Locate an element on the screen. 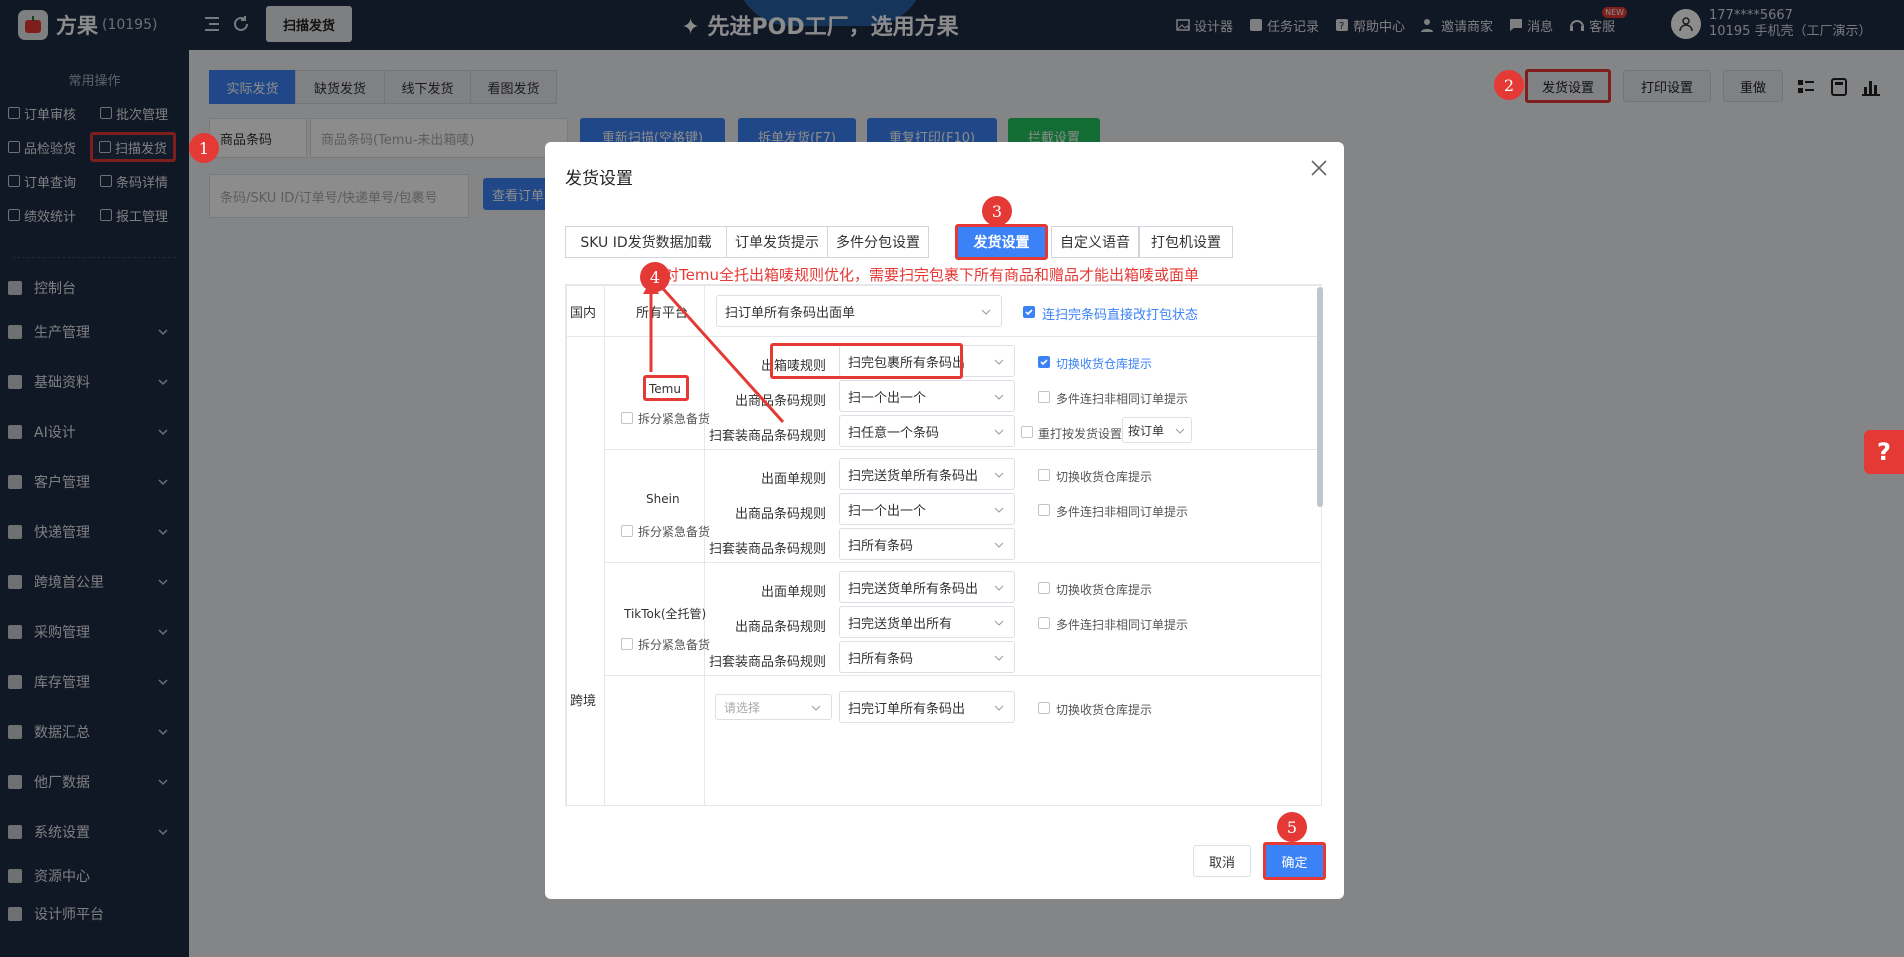 The height and width of the screenshot is (957, 1904). temu-reprint-label: 重打按发货设置走 is located at coordinates (1086, 434).